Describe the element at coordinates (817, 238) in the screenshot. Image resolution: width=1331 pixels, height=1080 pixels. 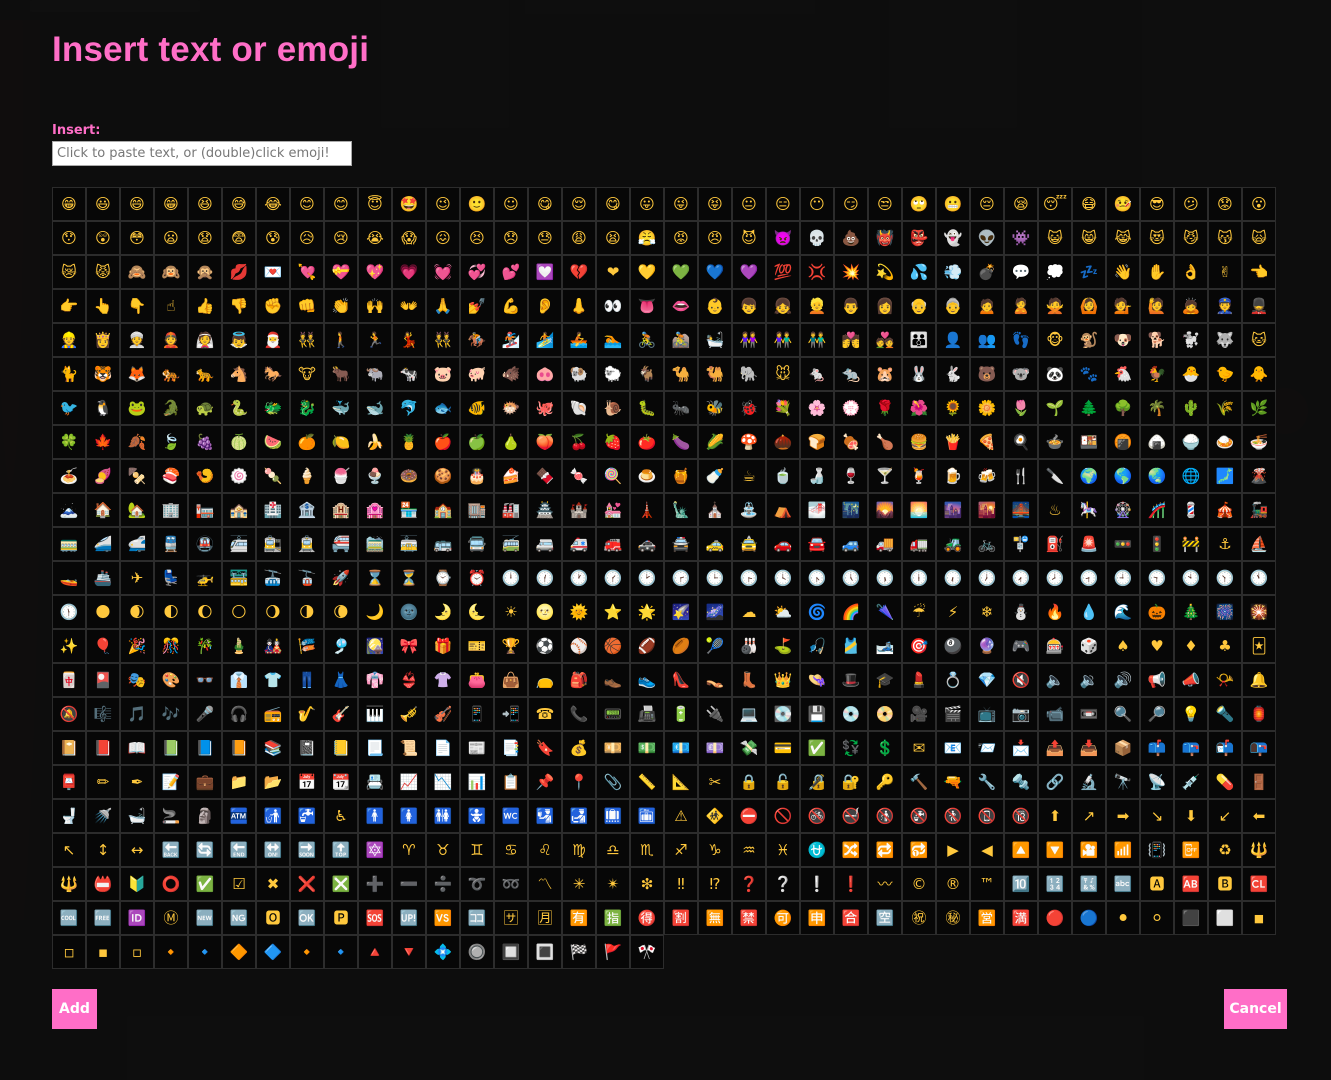
I see `emoji-cell: 💀` at that location.